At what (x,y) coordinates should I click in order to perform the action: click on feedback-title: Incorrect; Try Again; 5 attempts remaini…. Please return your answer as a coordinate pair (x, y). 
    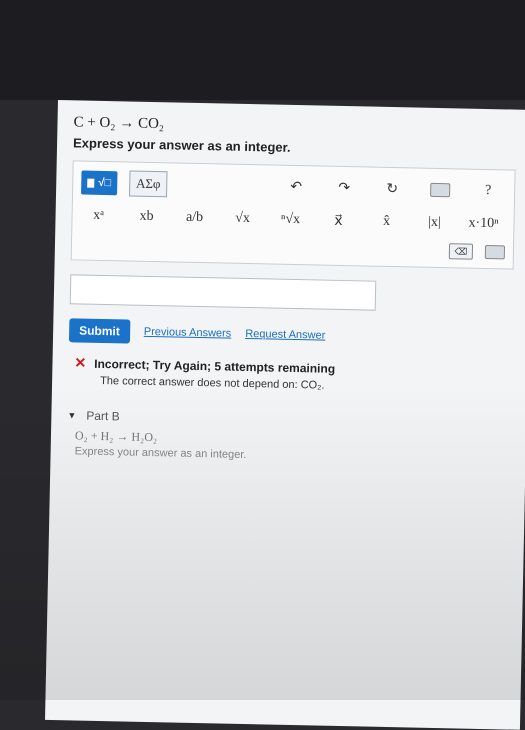
    Looking at the image, I should click on (215, 366).